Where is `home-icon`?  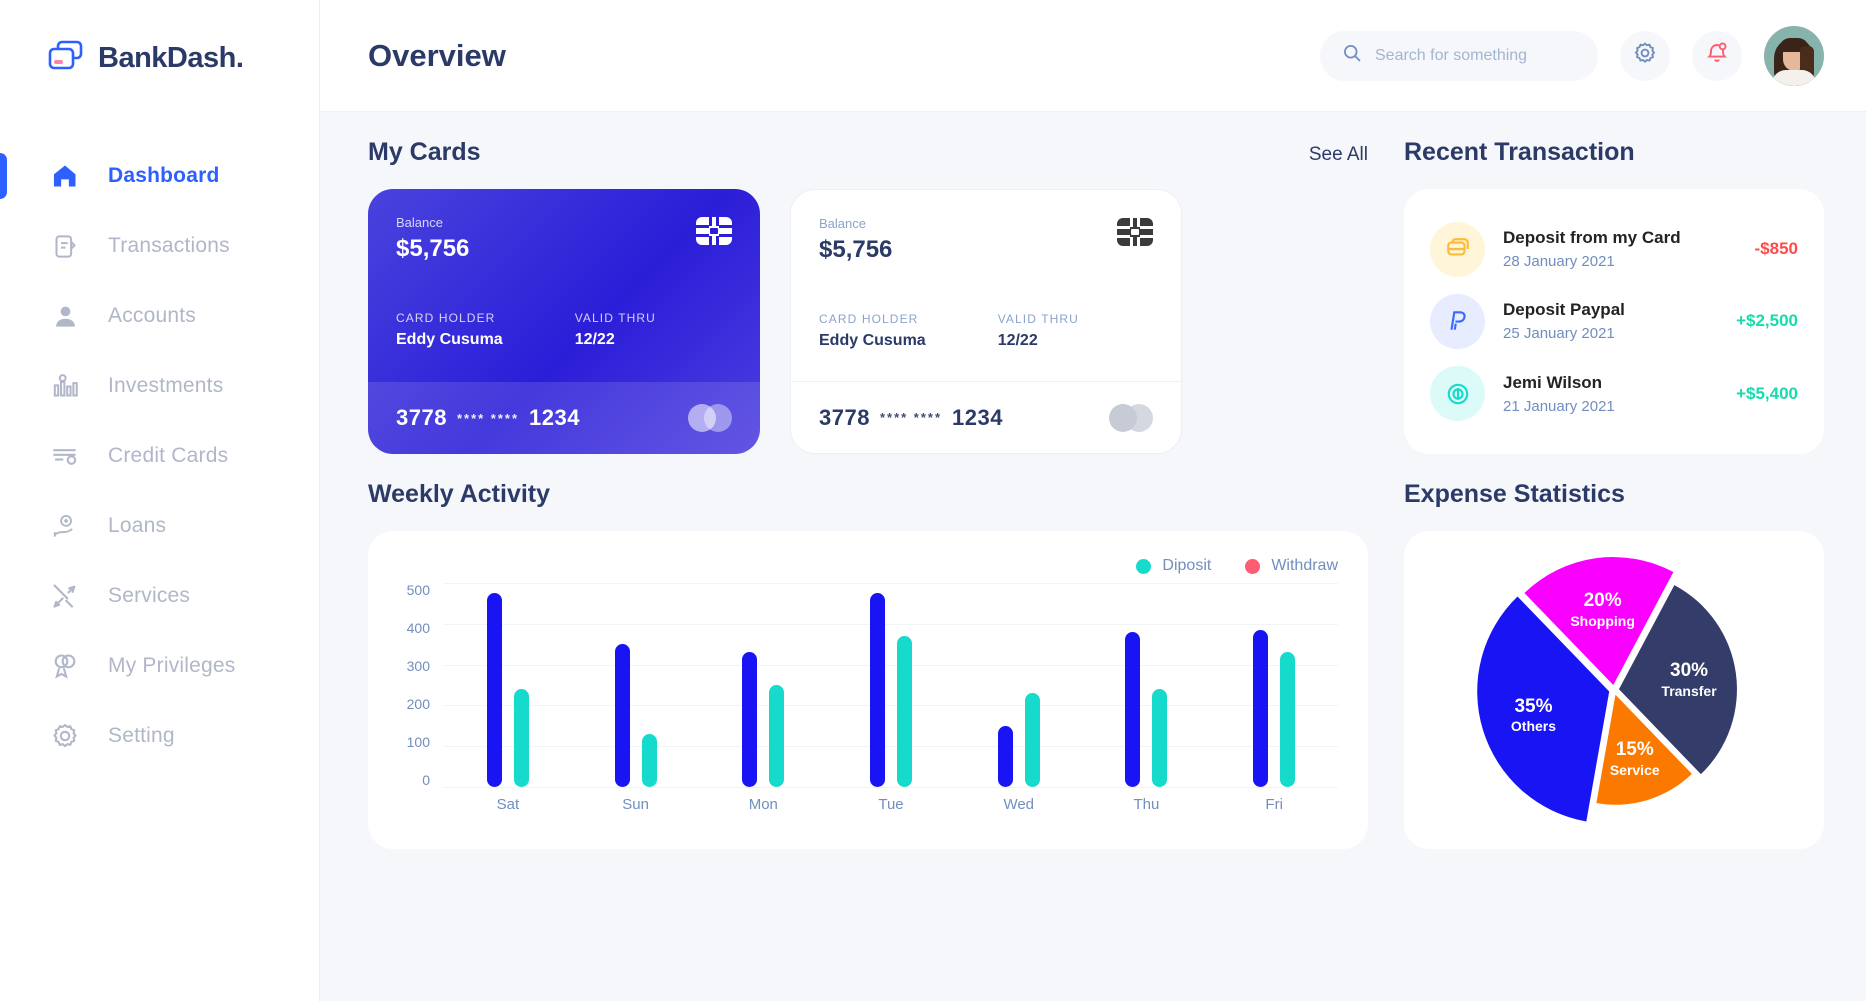 home-icon is located at coordinates (65, 176).